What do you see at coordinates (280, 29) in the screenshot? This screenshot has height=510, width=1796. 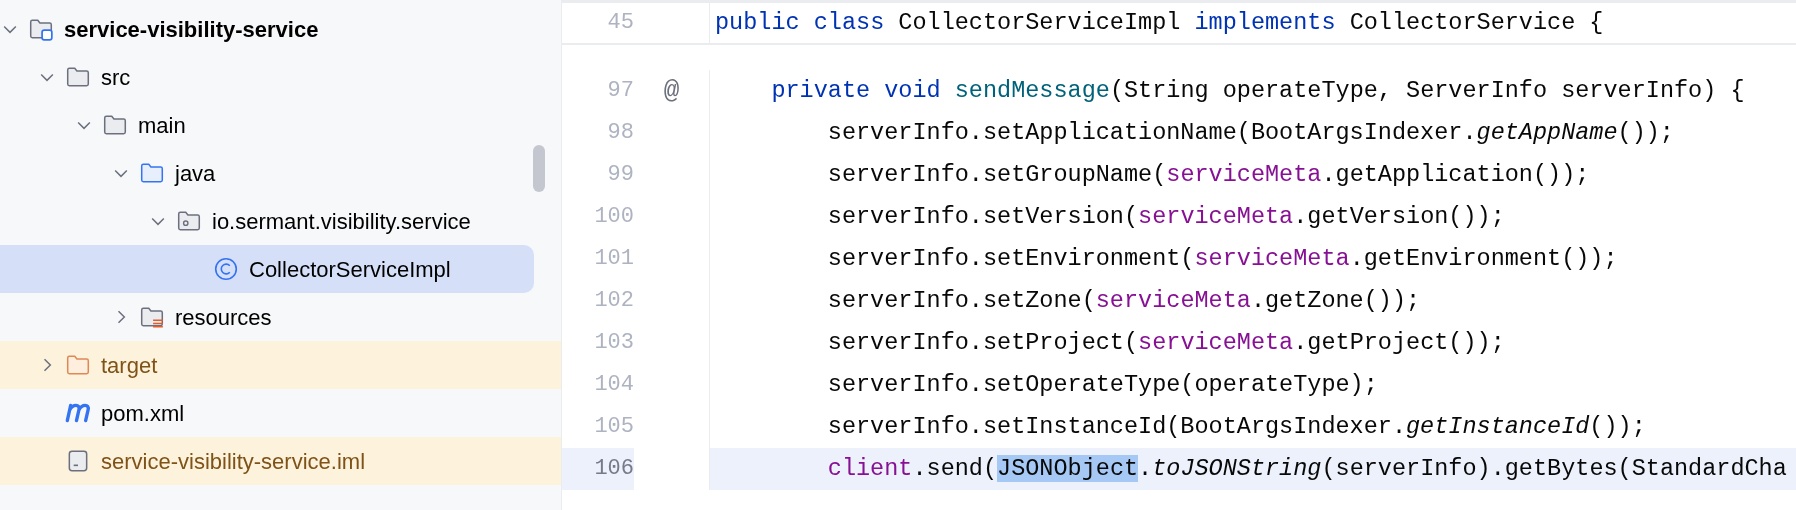 I see `tree-item: service-visibility-service` at bounding box center [280, 29].